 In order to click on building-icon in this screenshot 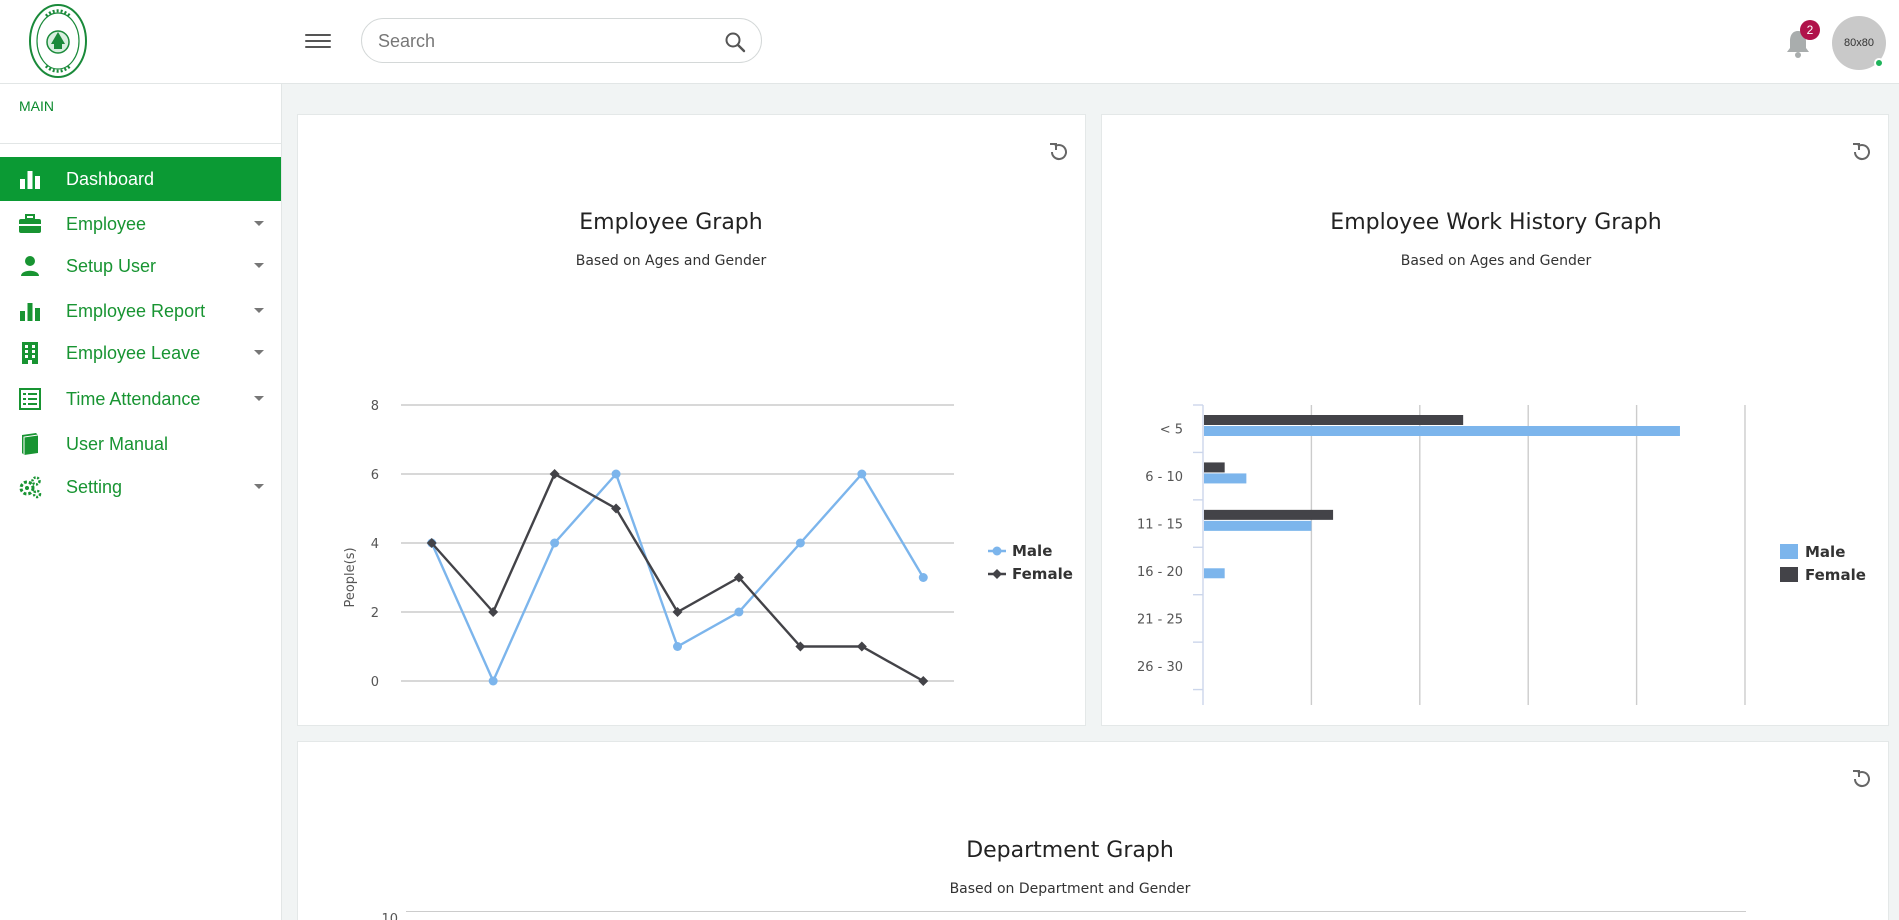, I will do `click(30, 353)`.